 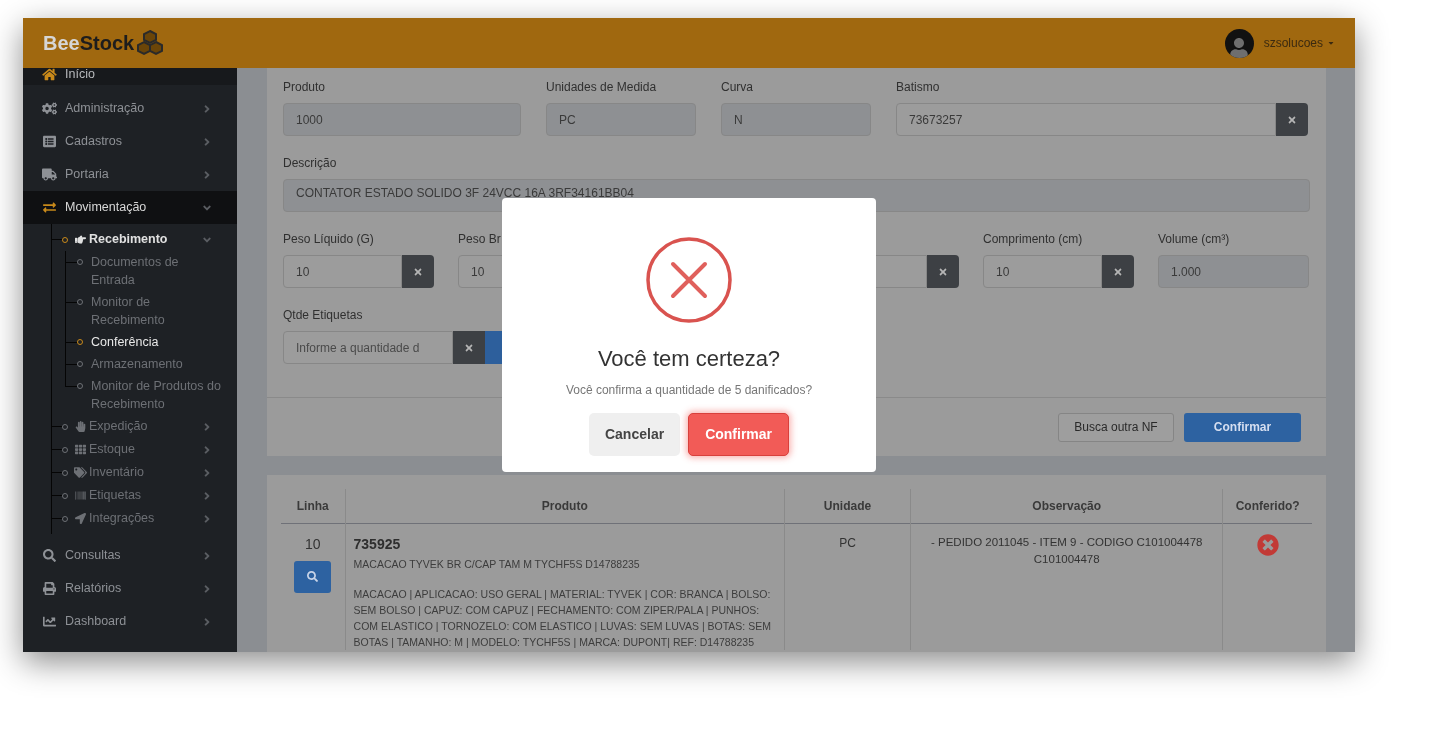 I want to click on submenu-item: Estoque, so click(x=144, y=449).